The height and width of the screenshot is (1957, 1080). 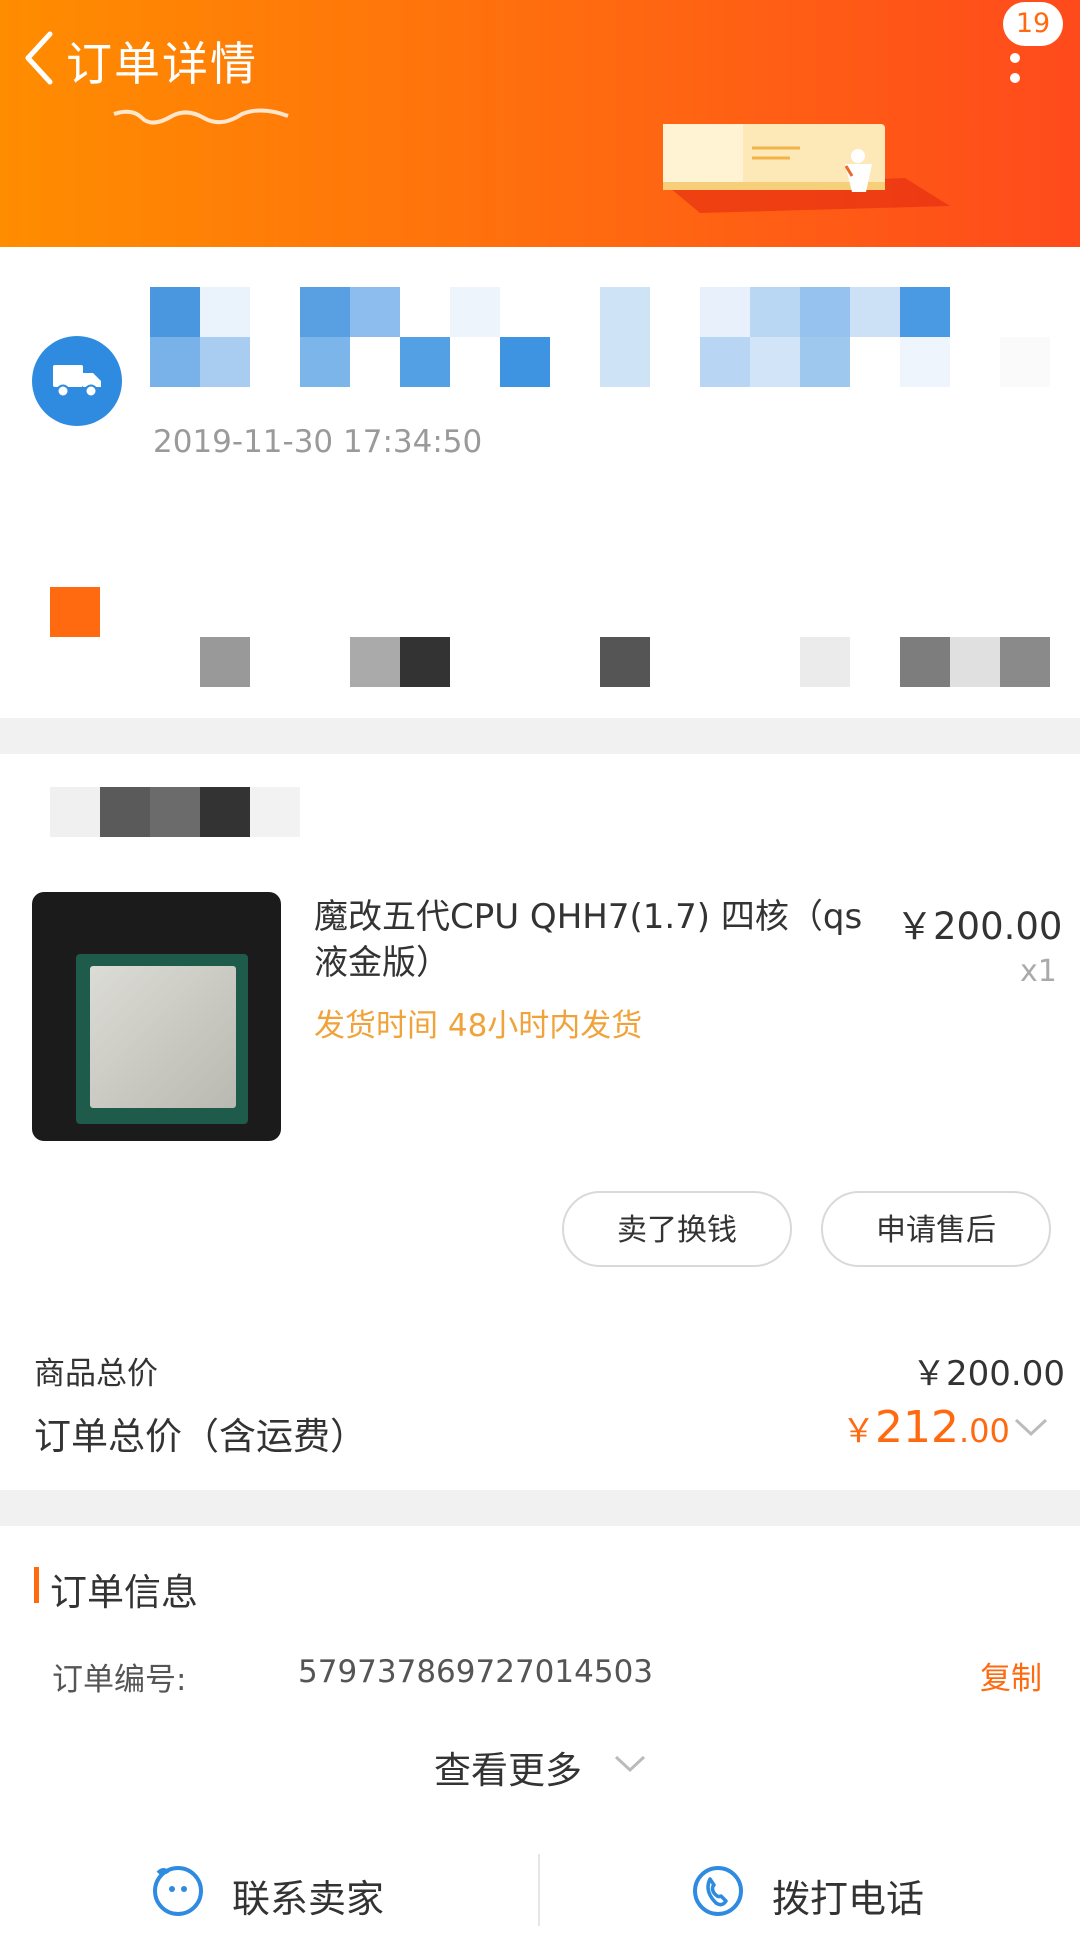 I want to click on goods-total-label: 商品总价, so click(x=96, y=1374).